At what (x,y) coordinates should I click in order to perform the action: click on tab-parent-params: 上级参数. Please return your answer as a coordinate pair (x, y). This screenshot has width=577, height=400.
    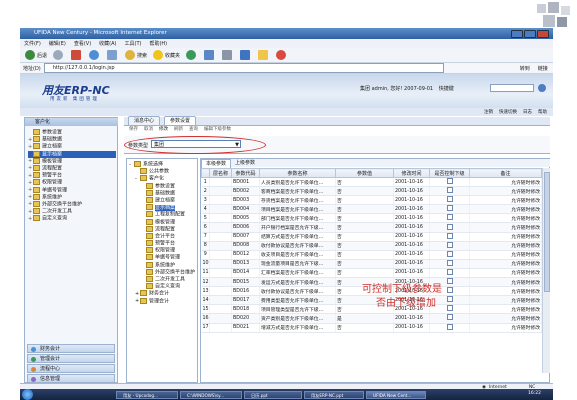
    Looking at the image, I should click on (245, 163).